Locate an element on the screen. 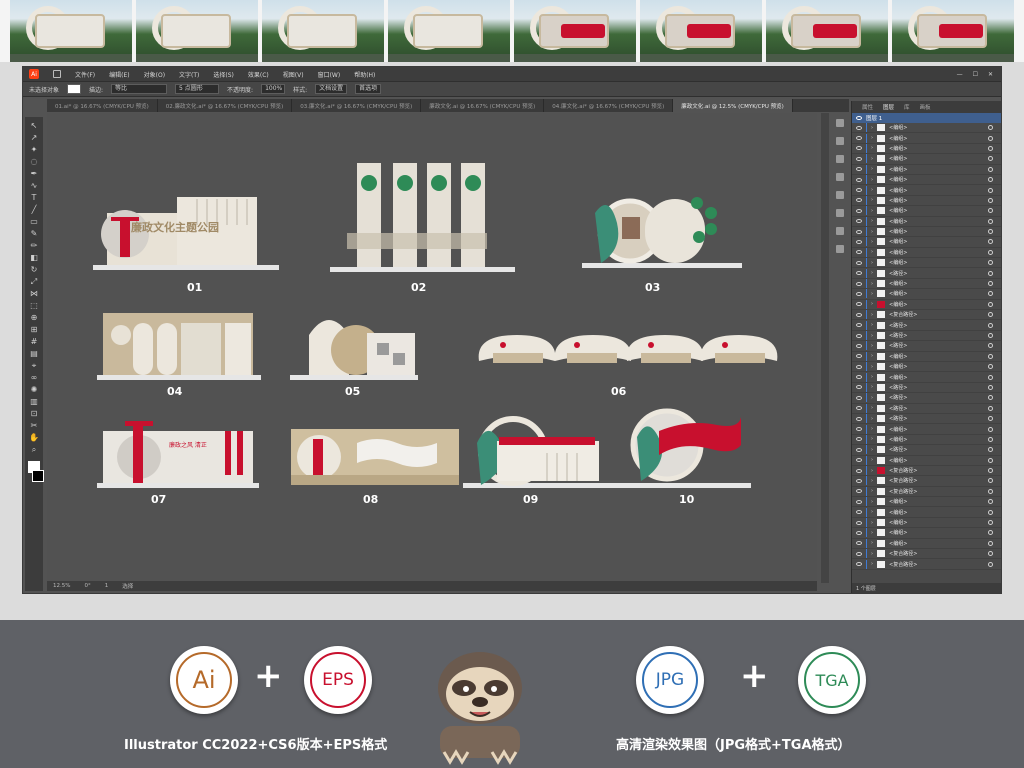 This screenshot has height=768, width=1024. hand-tool-icon: ✋ is located at coordinates (34, 437).